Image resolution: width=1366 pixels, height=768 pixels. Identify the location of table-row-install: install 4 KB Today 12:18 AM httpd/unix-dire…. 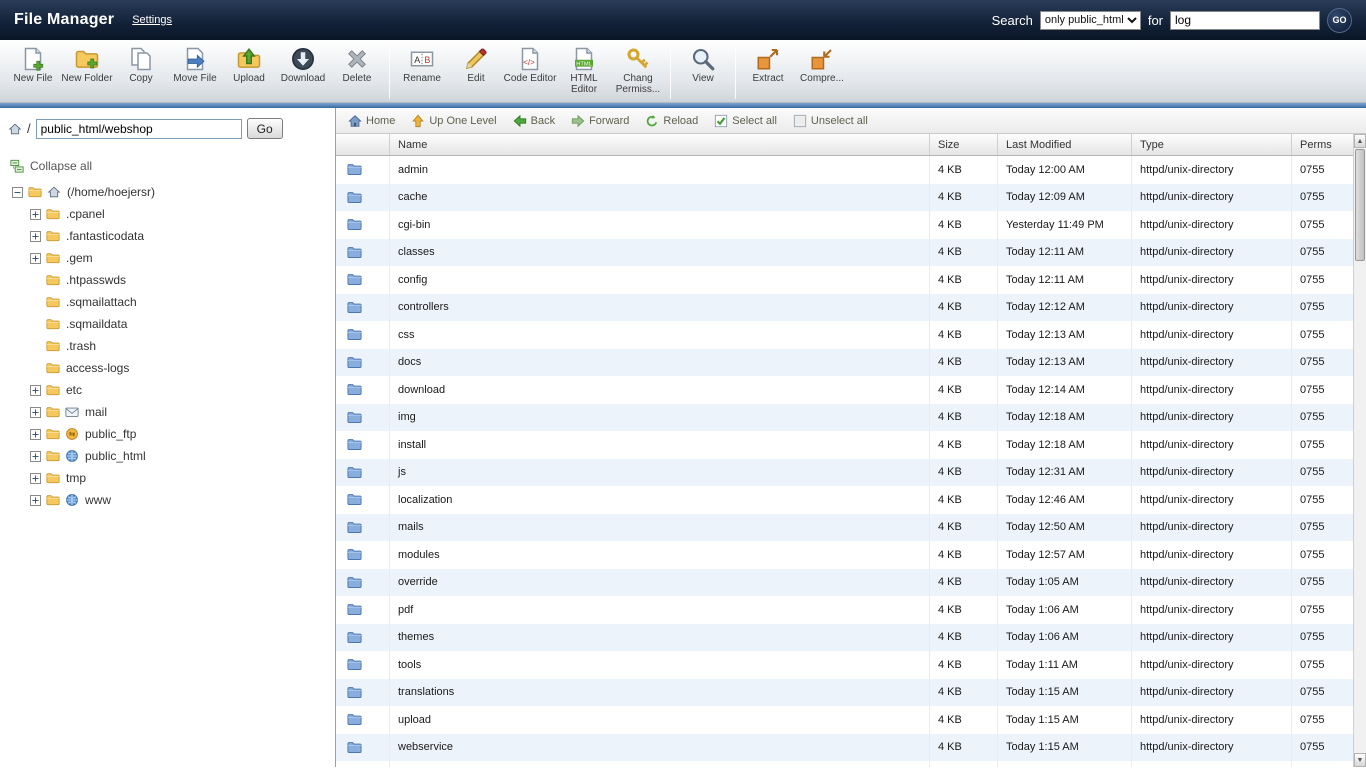
(851, 445).